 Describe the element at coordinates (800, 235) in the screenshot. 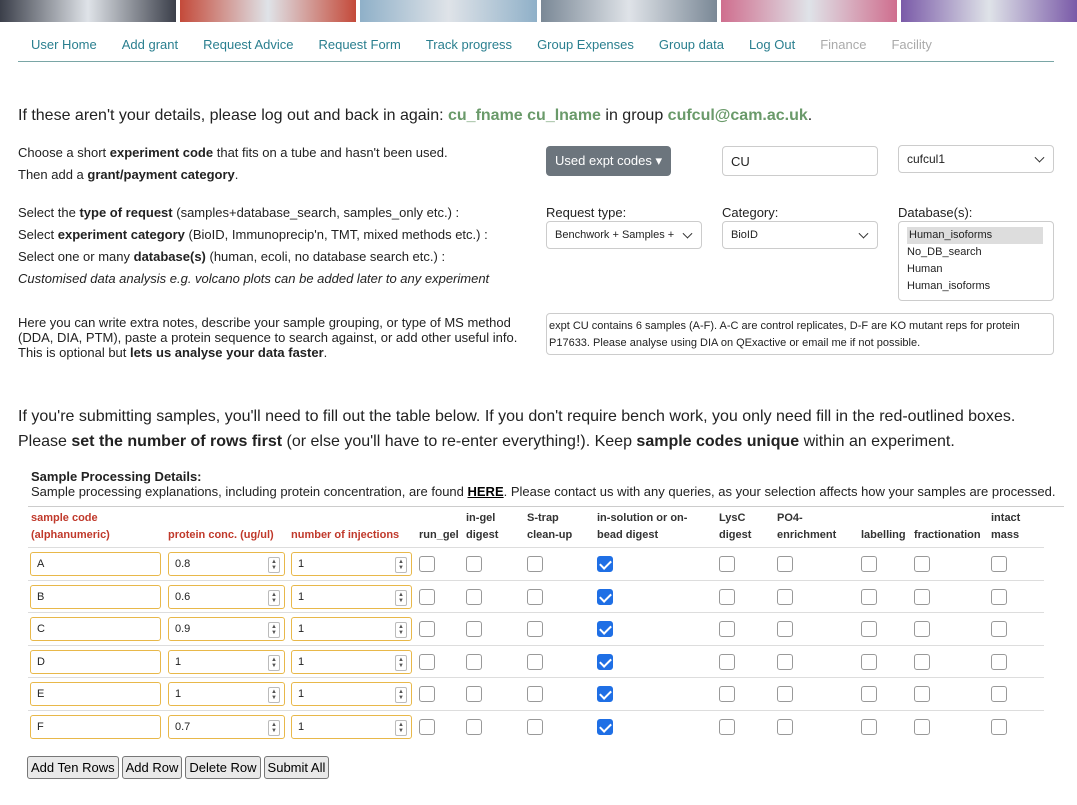

I see `category-select: BioID` at that location.